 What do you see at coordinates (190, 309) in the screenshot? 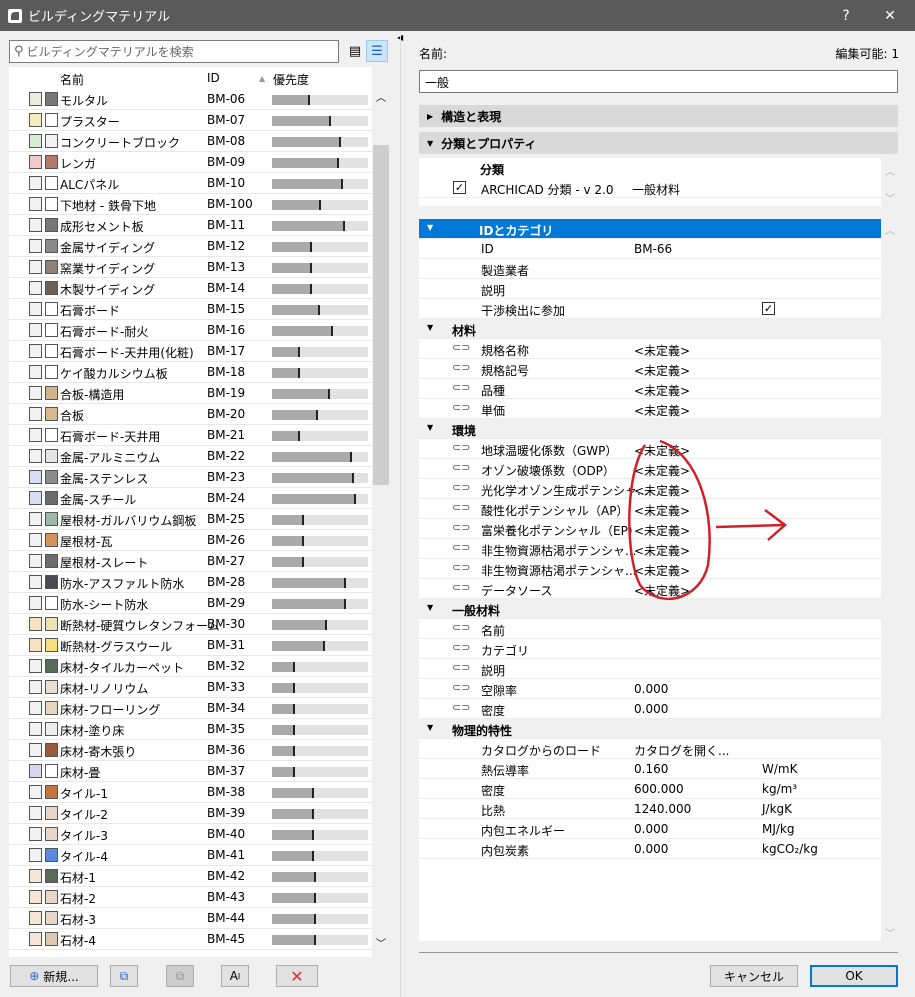
I see `material-row: 石膏ボード BM-15` at bounding box center [190, 309].